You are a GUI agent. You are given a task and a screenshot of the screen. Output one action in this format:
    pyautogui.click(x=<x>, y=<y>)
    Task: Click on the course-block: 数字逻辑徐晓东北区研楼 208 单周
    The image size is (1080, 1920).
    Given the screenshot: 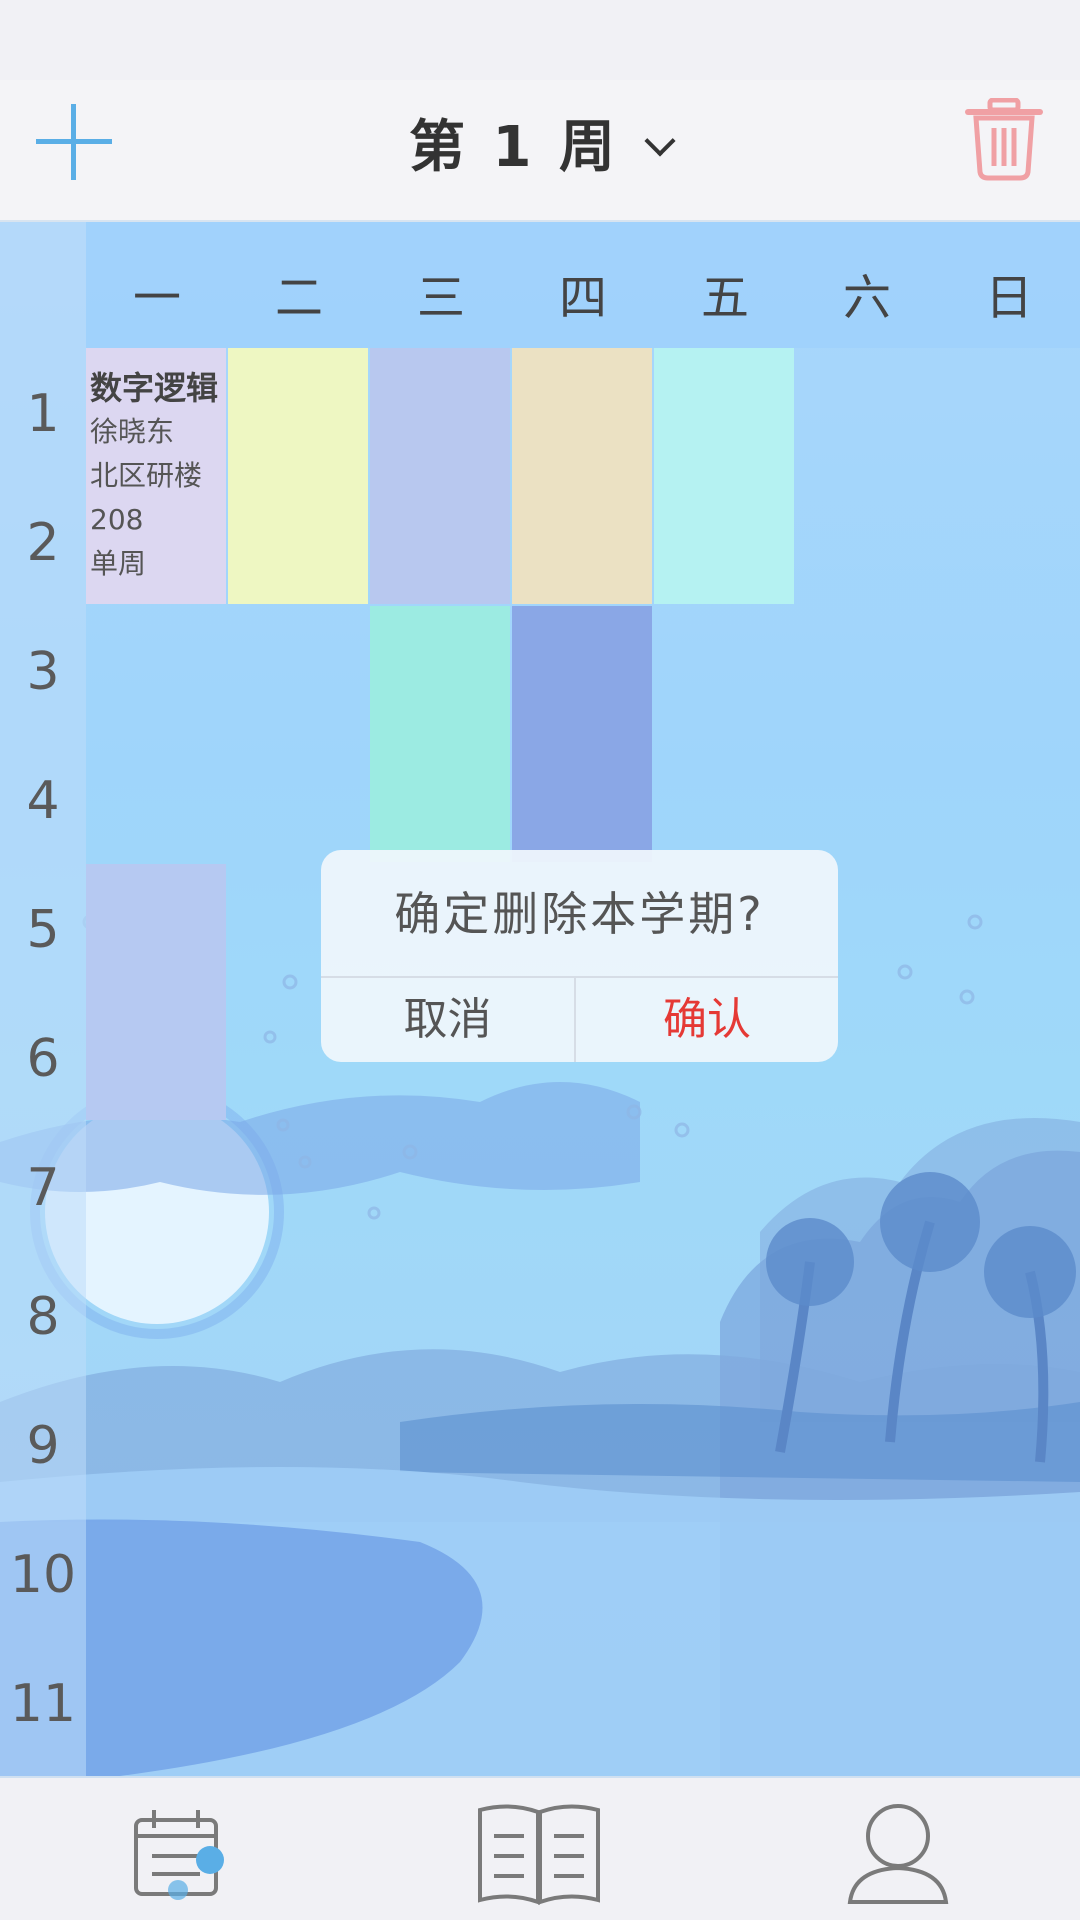 What is the action you would take?
    pyautogui.click(x=156, y=476)
    